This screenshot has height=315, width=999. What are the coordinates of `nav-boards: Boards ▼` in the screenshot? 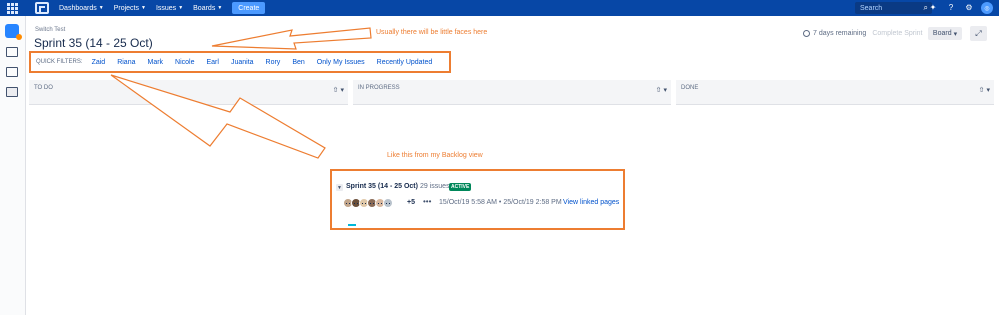 It's located at (207, 8).